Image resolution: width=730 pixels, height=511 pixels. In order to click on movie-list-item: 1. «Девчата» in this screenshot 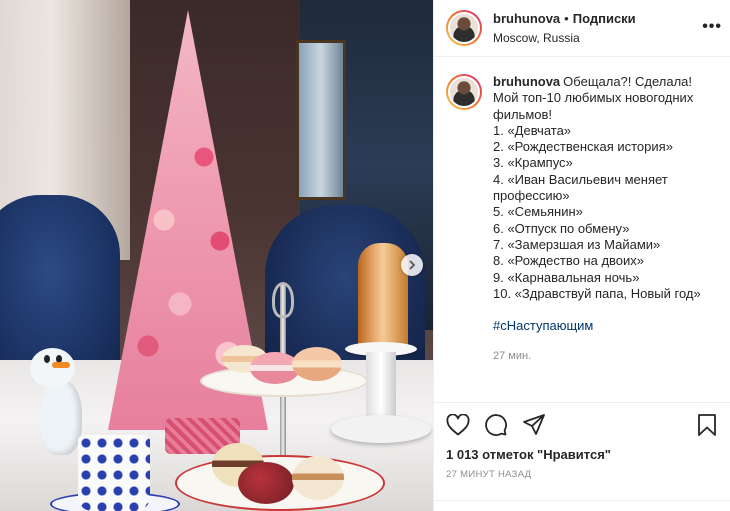, I will do `click(532, 130)`.